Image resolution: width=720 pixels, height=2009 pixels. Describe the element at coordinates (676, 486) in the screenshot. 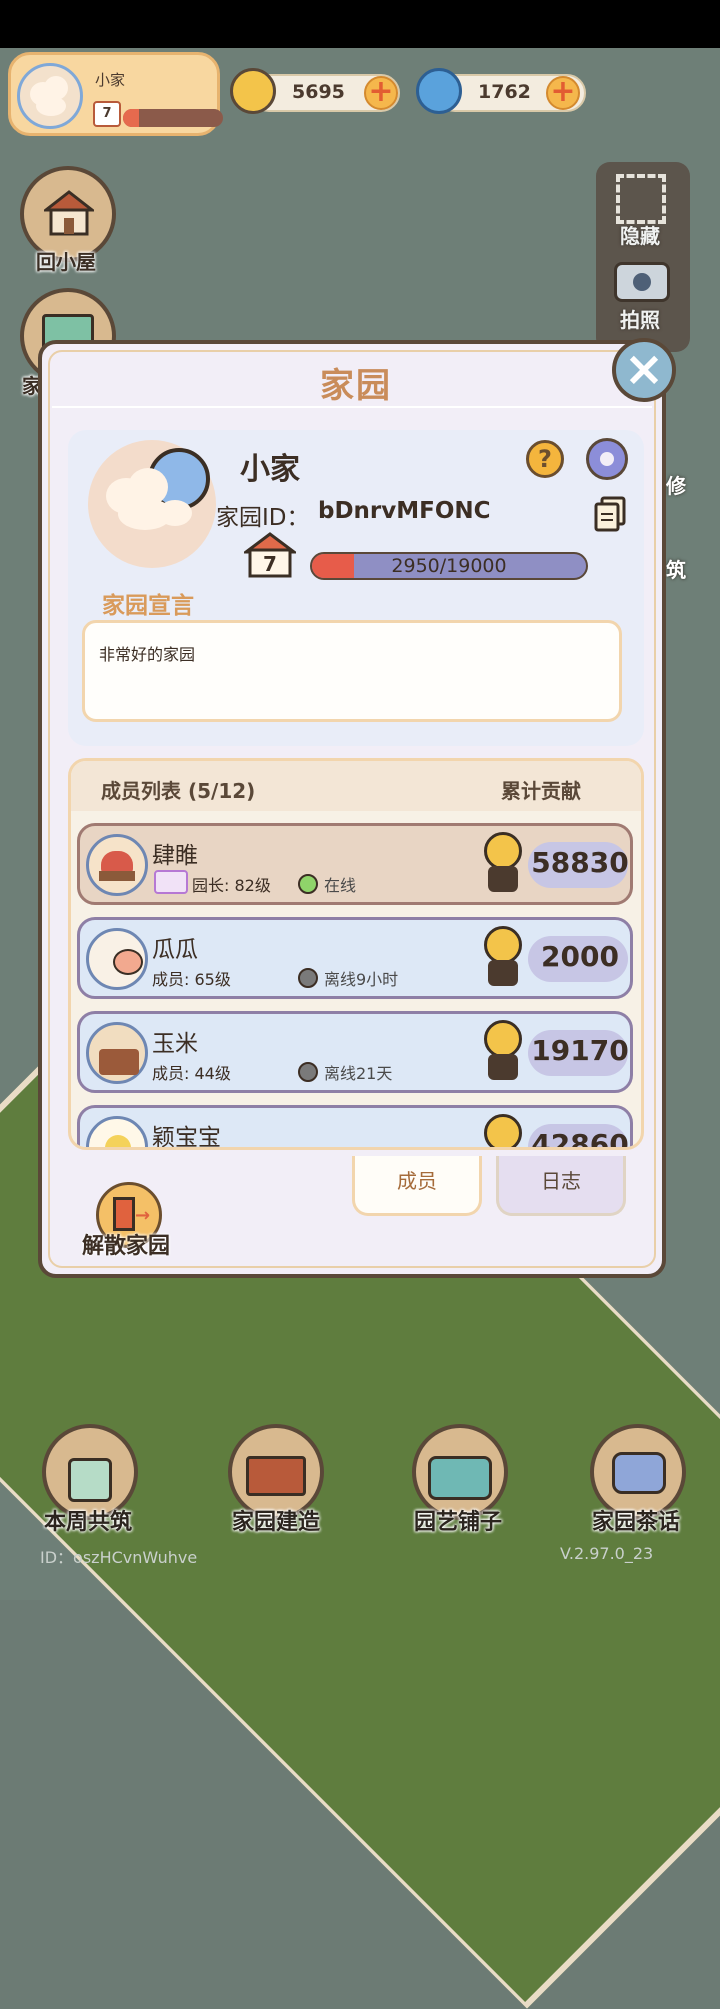

I see `repair-partial-label: 修` at that location.